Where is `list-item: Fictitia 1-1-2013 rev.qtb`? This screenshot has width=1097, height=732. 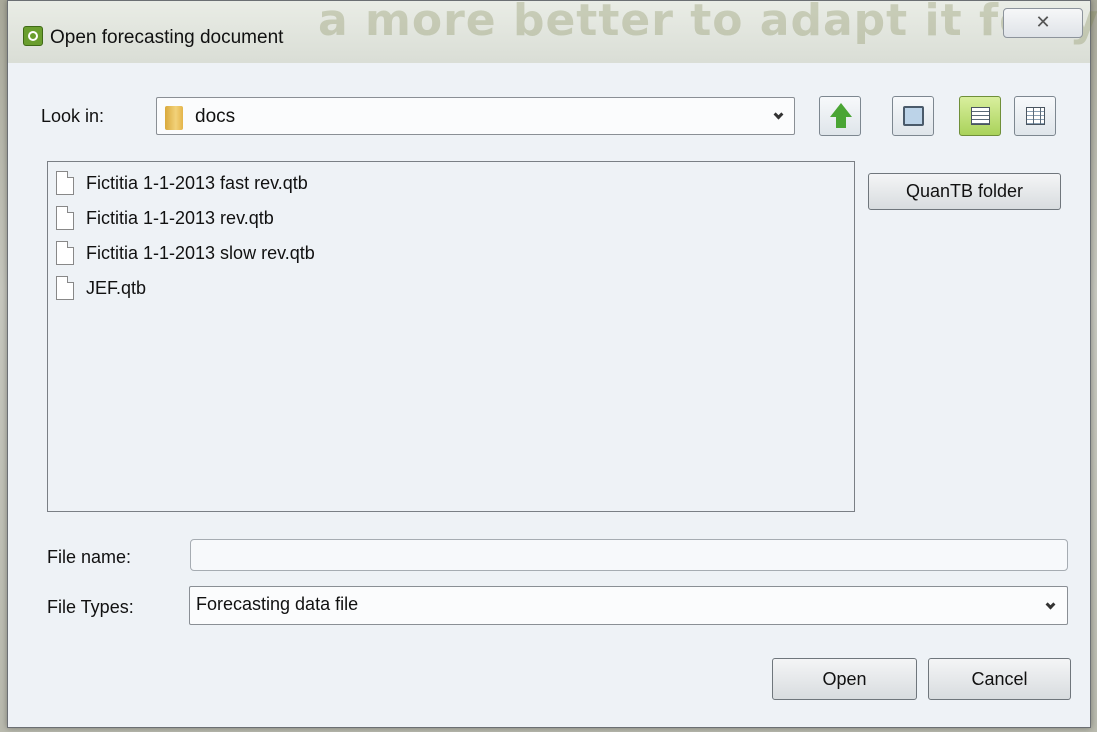
list-item: Fictitia 1-1-2013 rev.qtb is located at coordinates (165, 218).